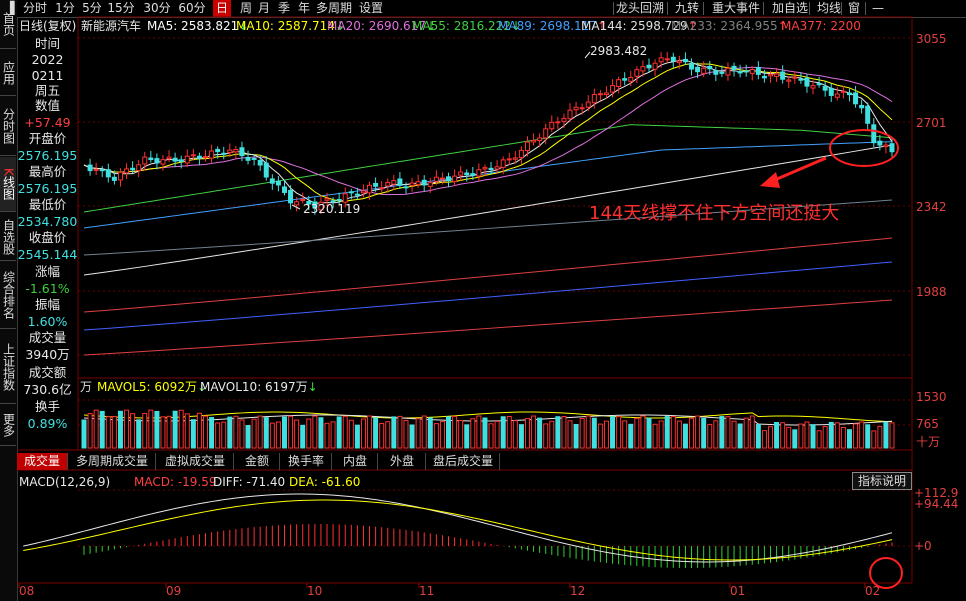  What do you see at coordinates (42, 461) in the screenshot?
I see `indicator-tab-0: 成交量` at bounding box center [42, 461].